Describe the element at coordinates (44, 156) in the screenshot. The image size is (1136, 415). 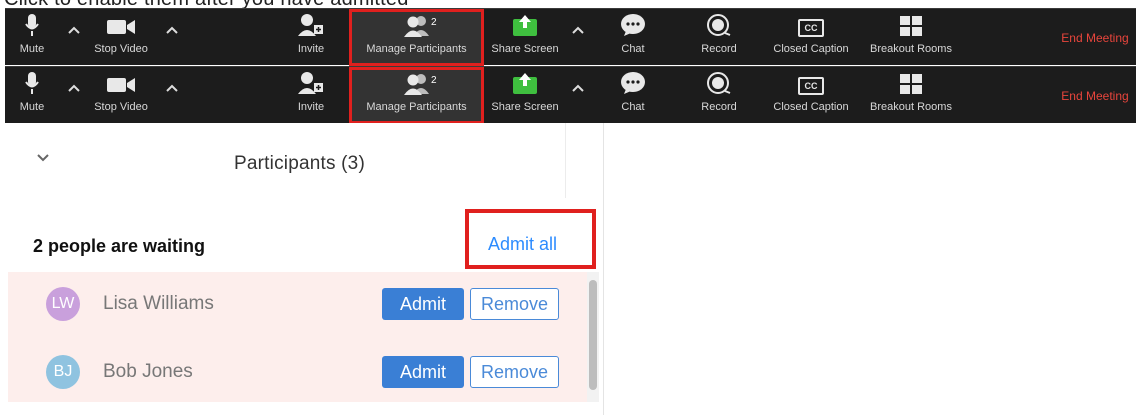
I see `collapse-chevron-icon` at that location.